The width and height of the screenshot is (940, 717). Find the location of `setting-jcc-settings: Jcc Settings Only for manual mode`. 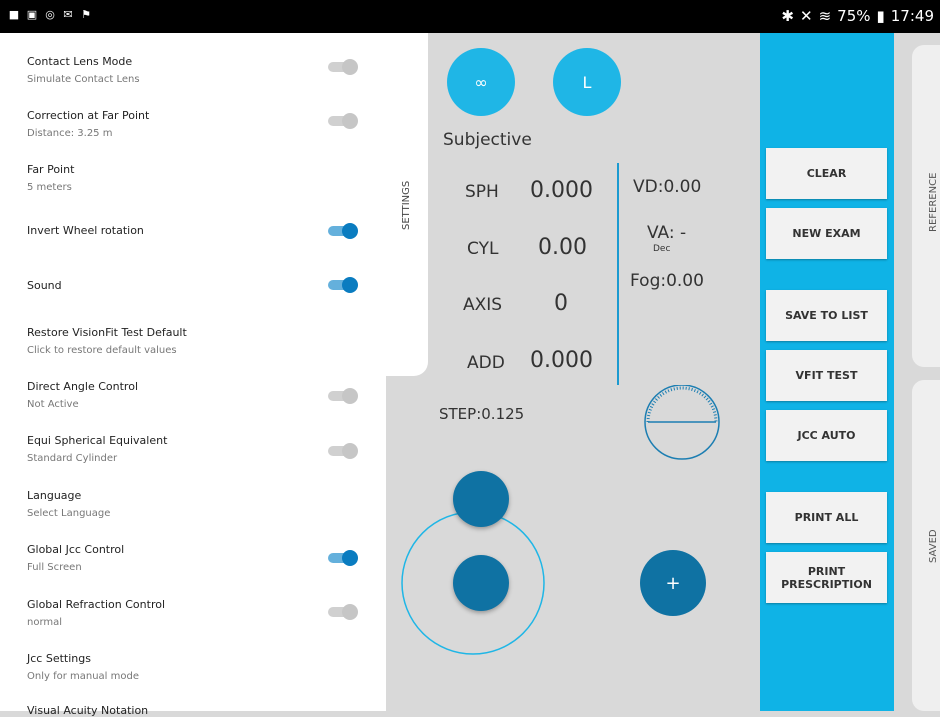

setting-jcc-settings: Jcc Settings Only for manual mode is located at coordinates (83, 667).